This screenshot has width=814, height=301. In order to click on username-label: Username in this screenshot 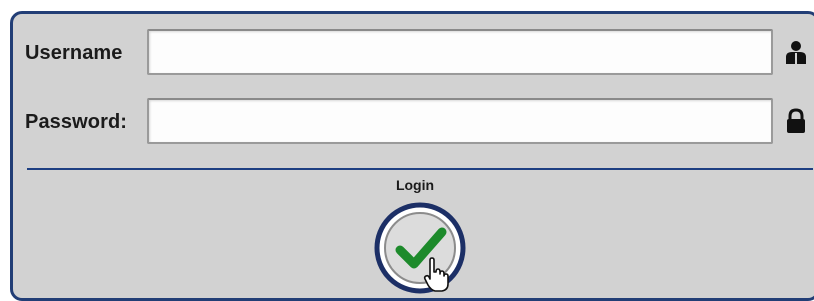, I will do `click(74, 53)`.